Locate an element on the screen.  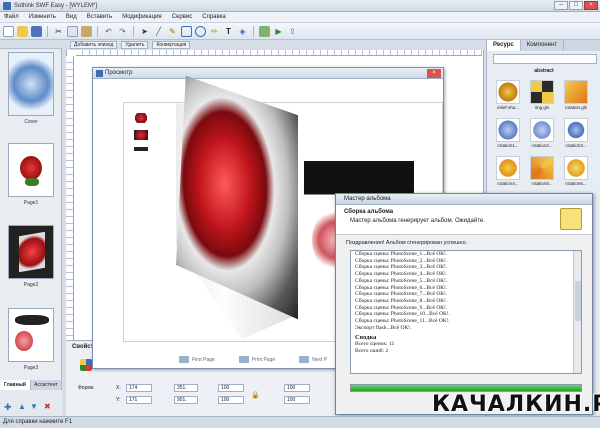
scrollbar-thumb is located at coordinates (578, 301).